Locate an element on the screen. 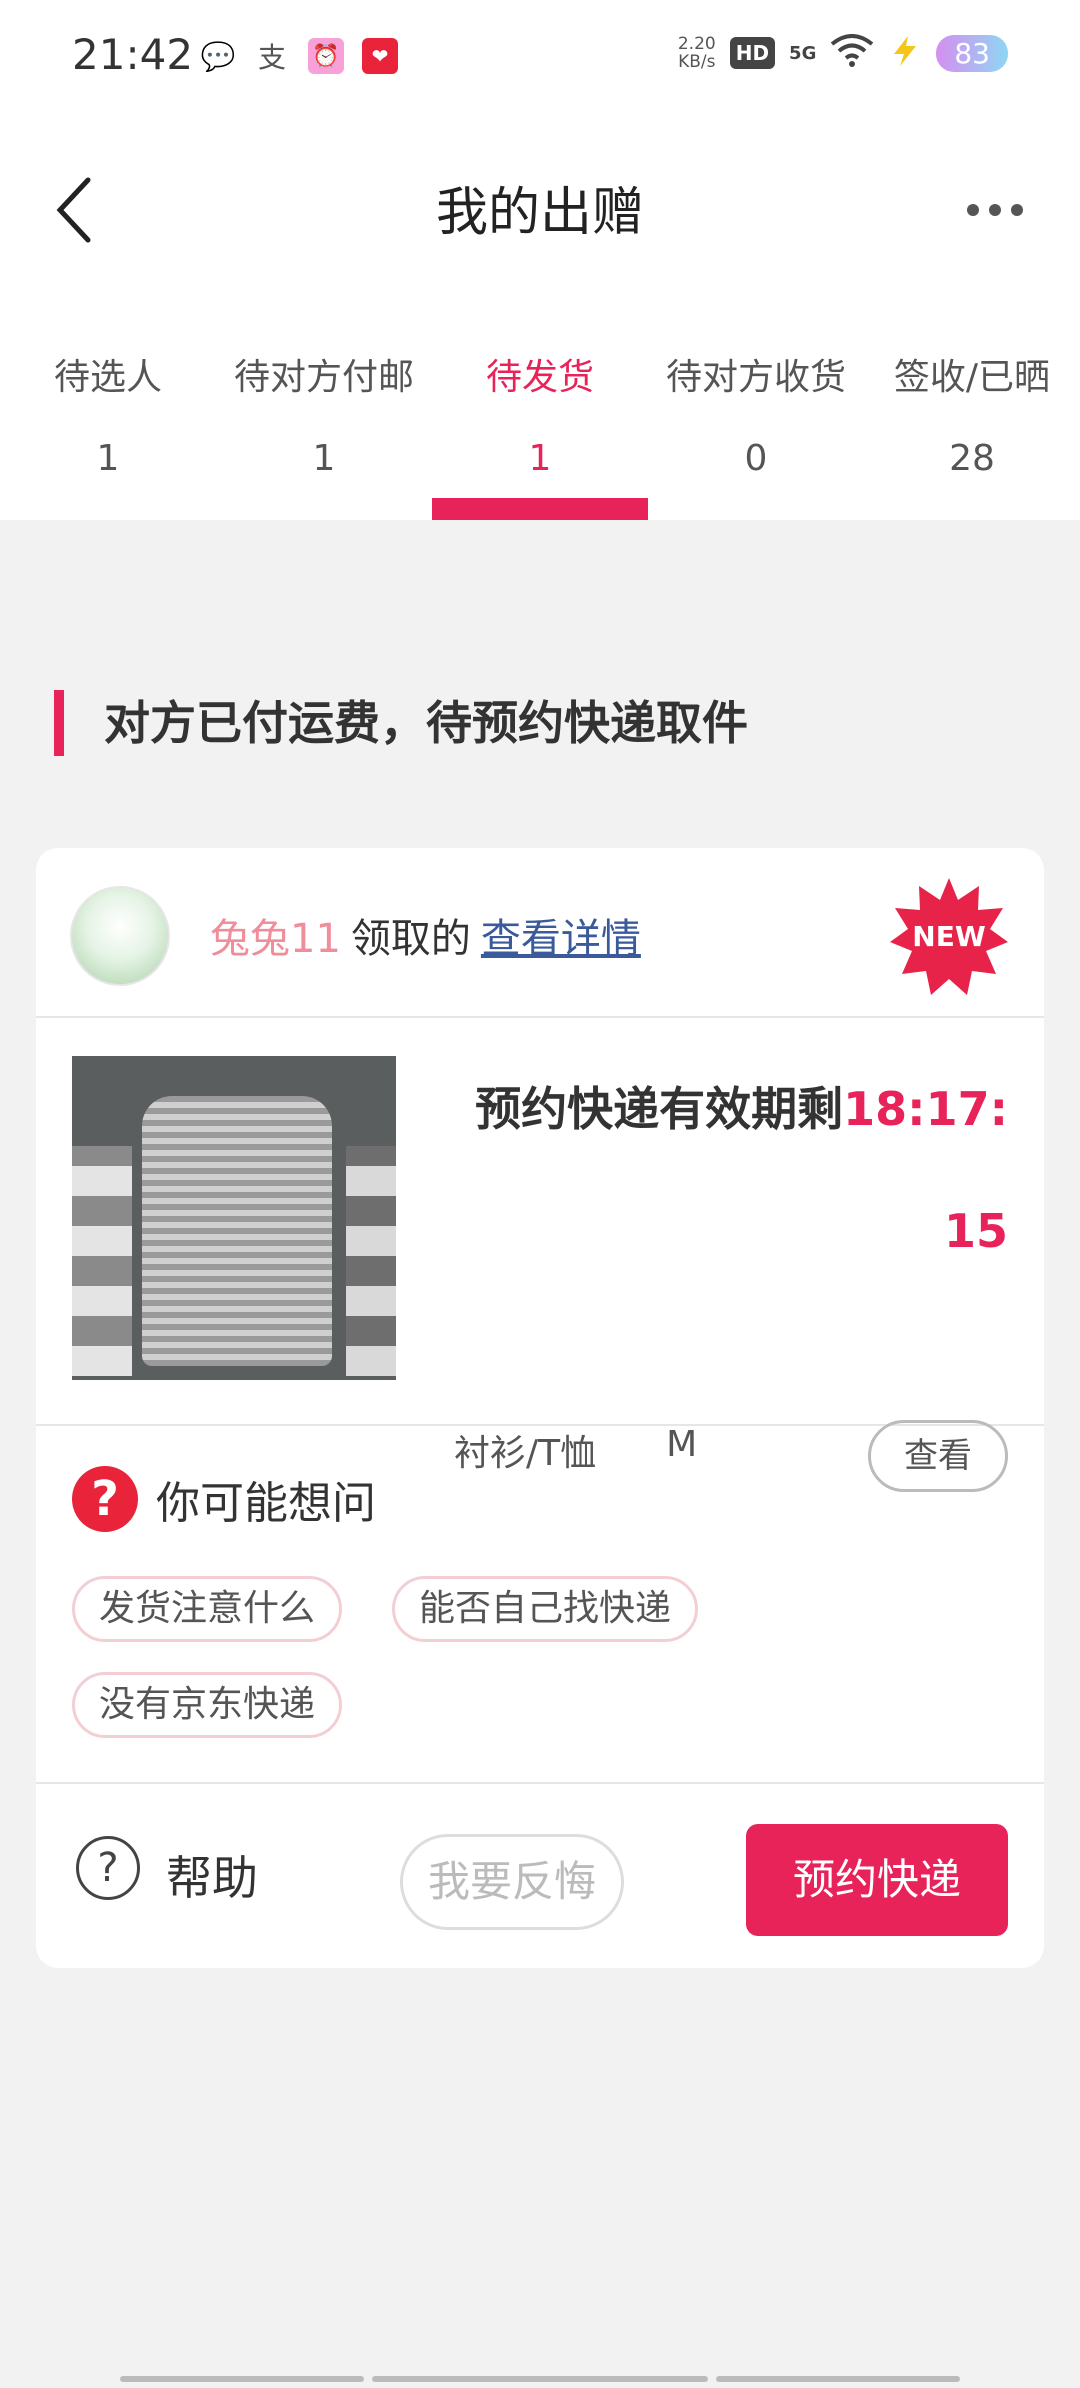  status-indicators: 2.20 KB/s HD 5G 83 is located at coordinates (843, 53).